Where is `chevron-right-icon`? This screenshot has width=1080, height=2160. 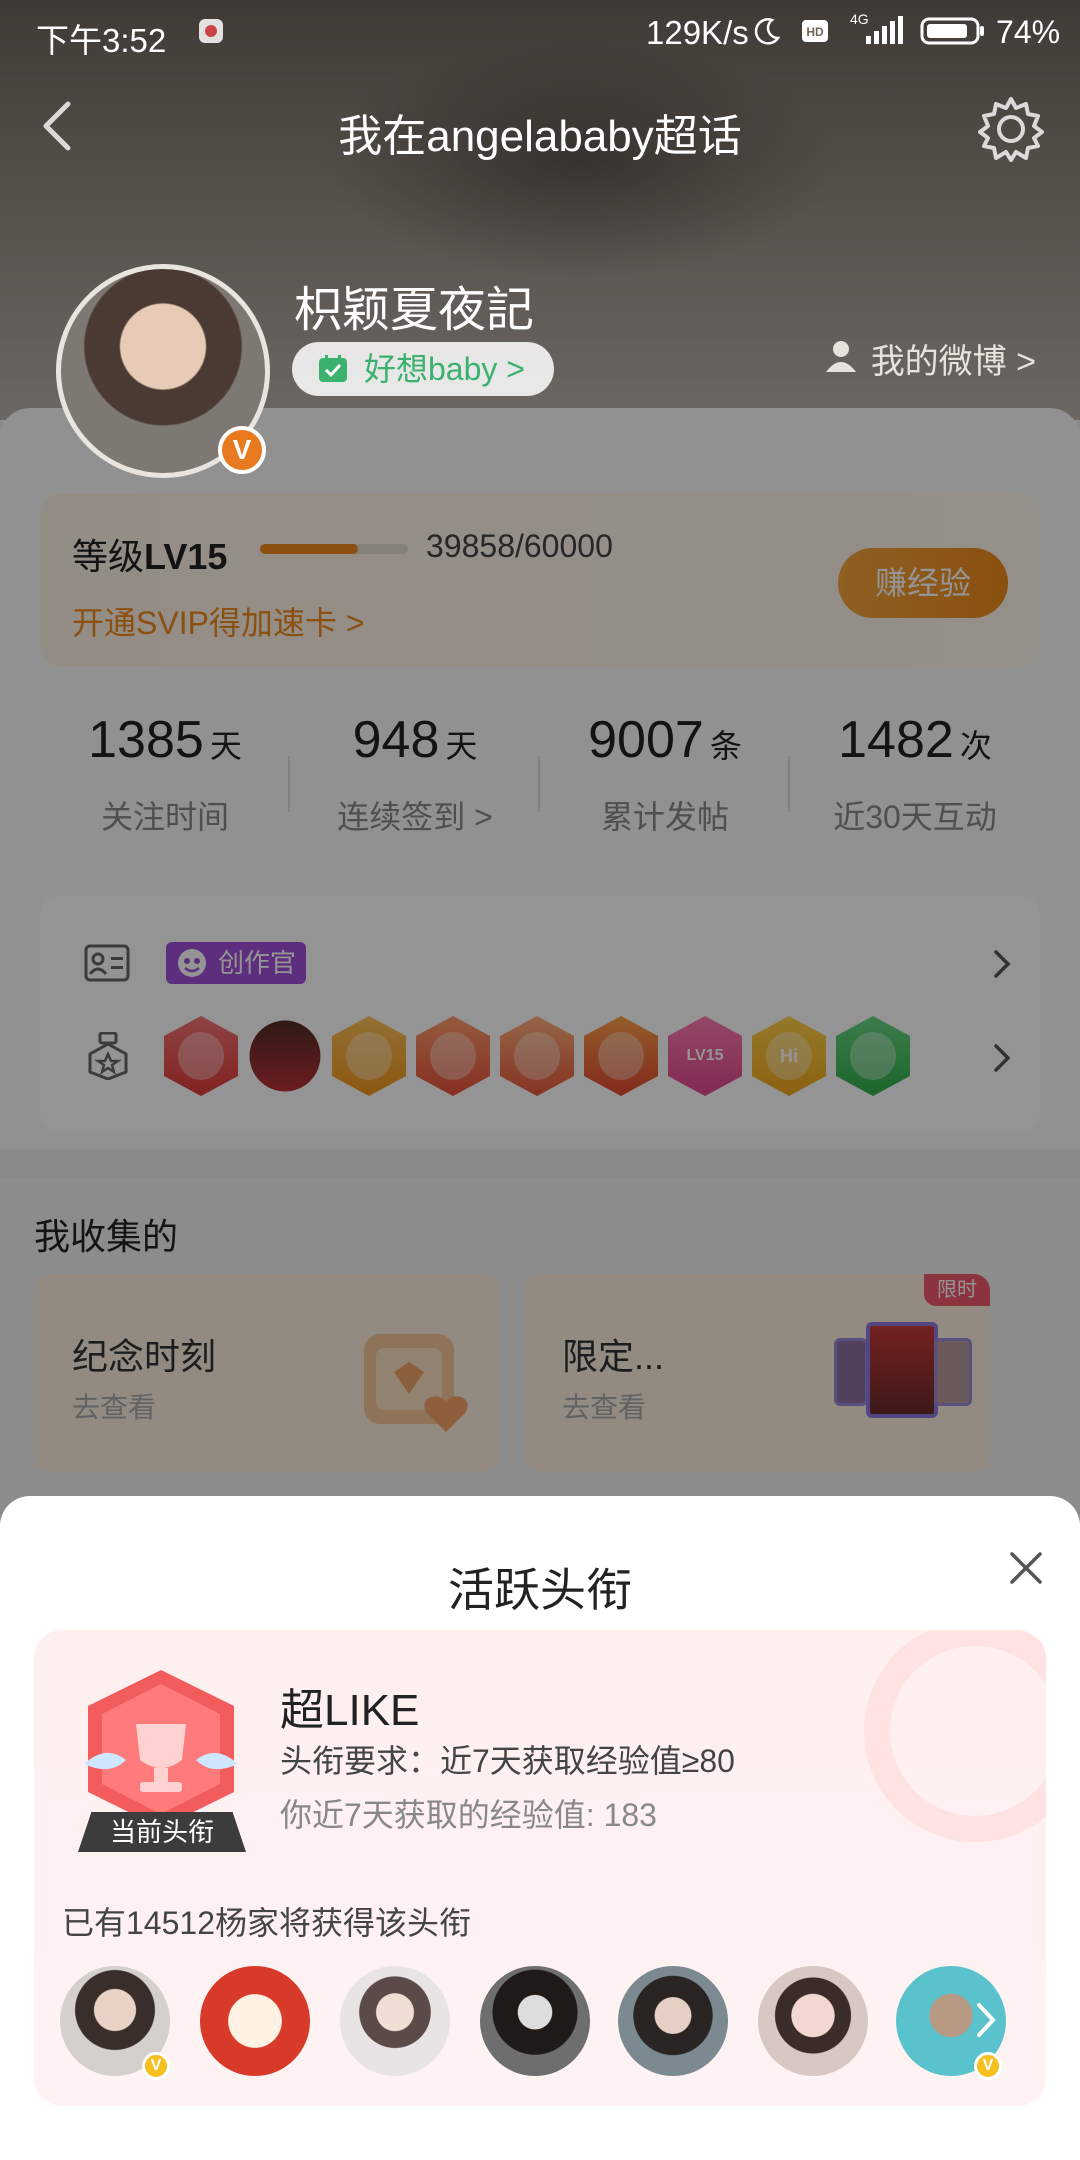
chevron-right-icon is located at coordinates (986, 2020).